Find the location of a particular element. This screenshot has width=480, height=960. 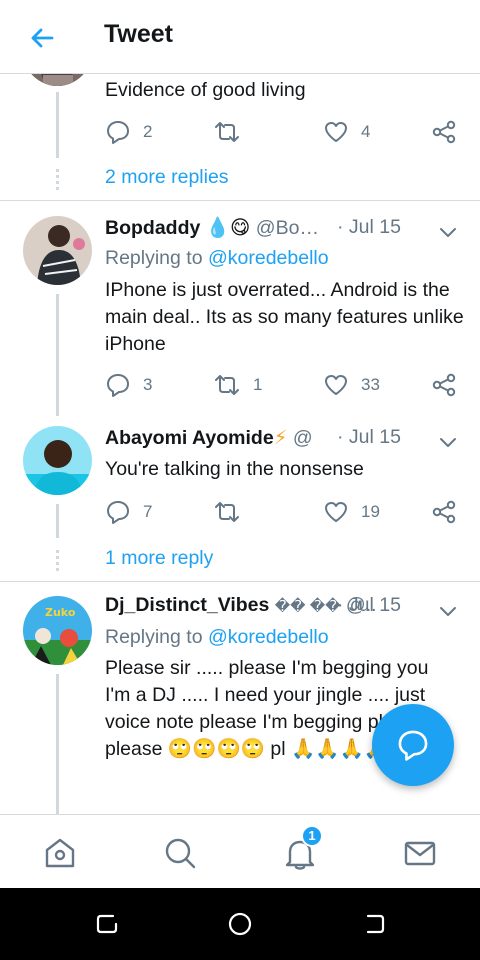

display-name: Dj_Distinct_Vibes is located at coordinates (187, 605).